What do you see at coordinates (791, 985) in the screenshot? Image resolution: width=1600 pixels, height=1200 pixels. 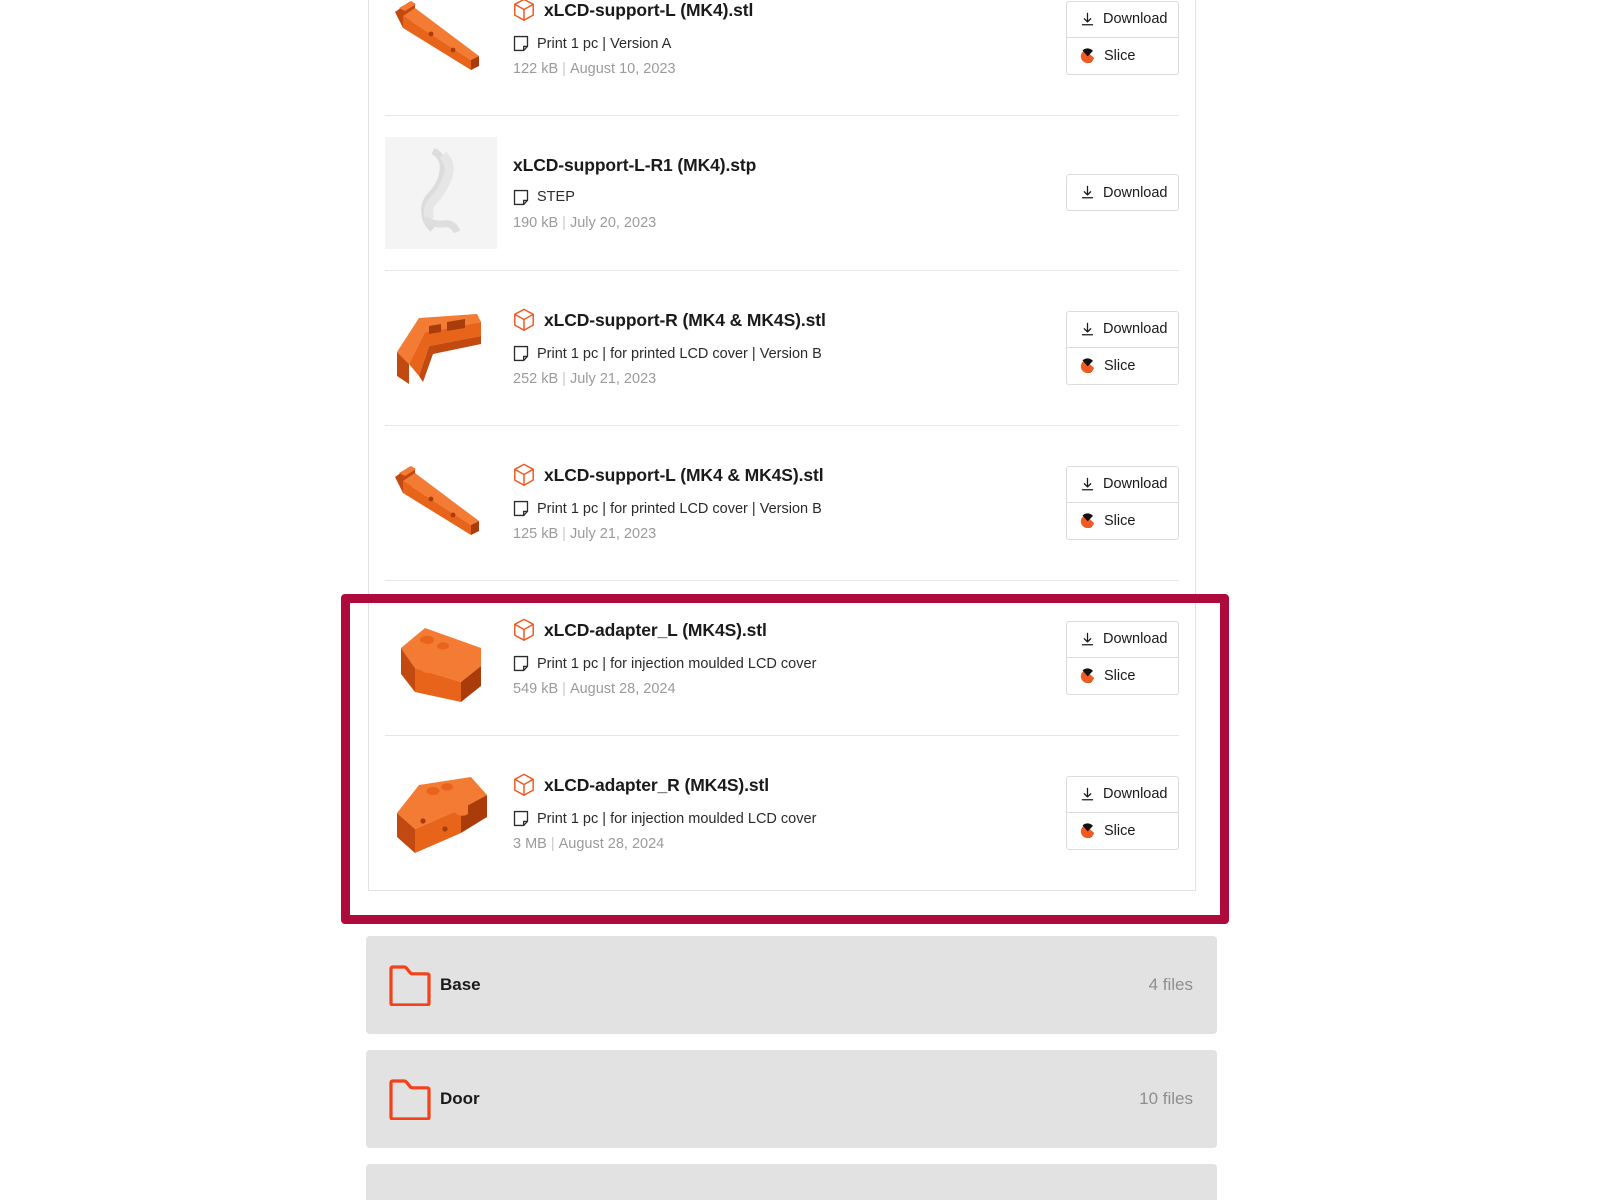 I see `folder-row-base: Base 4 files` at bounding box center [791, 985].